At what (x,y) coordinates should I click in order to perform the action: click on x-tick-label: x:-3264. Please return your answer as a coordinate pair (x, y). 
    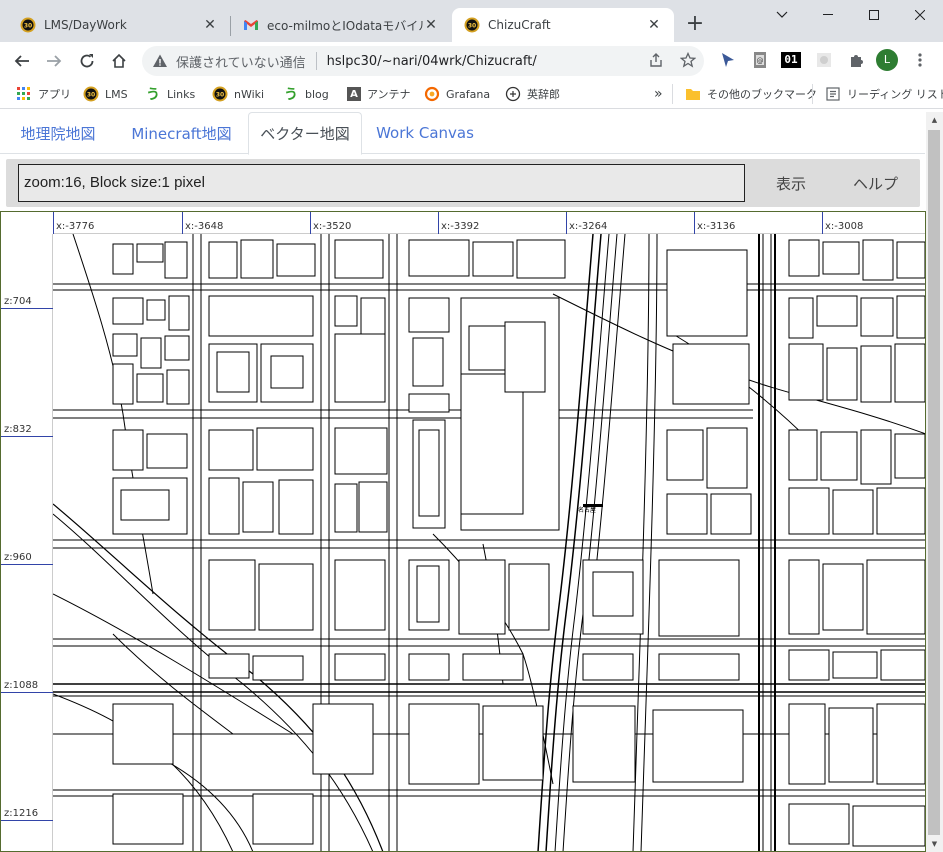
    Looking at the image, I should click on (588, 226).